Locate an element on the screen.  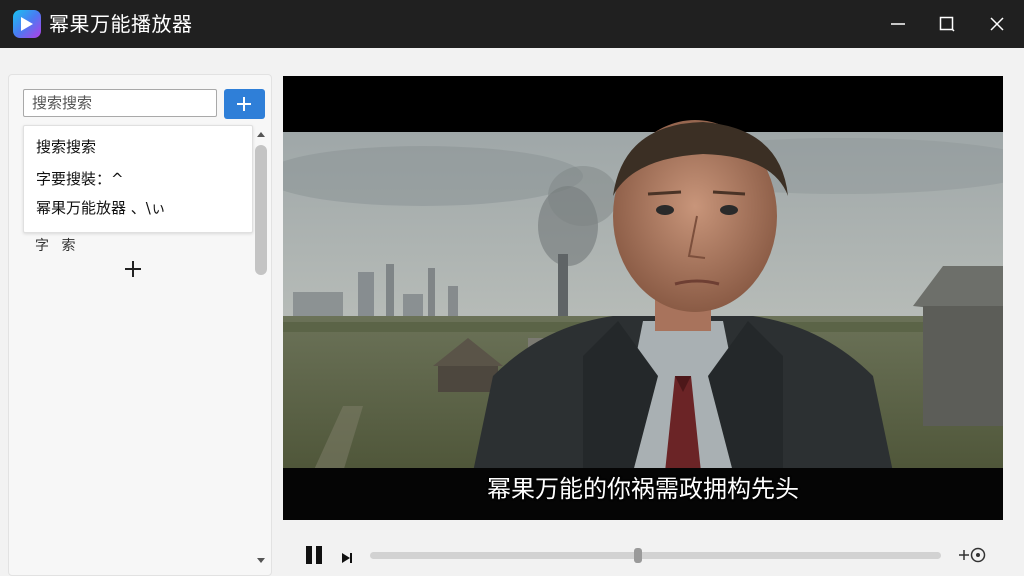
seek-bar is located at coordinates (655, 555).